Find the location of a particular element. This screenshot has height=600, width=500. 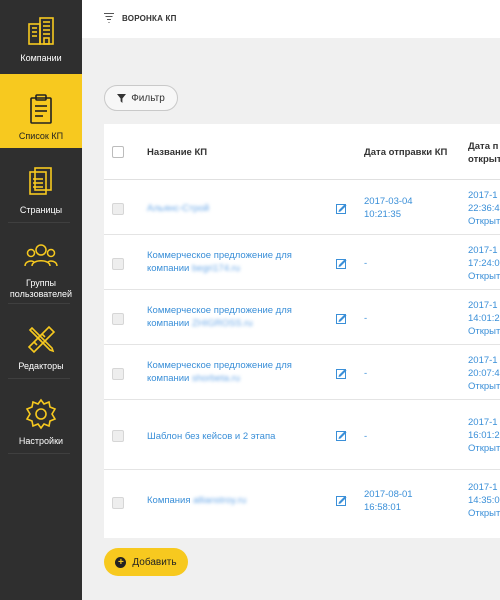

column-header-line: открыт is located at coordinates (484, 159).